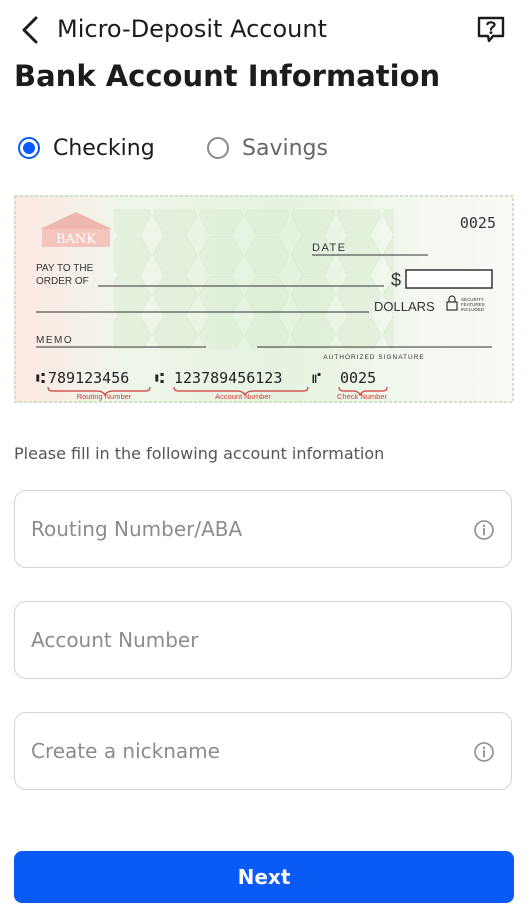 This screenshot has height=910, width=526. I want to click on question-box-icon, so click(491, 29).